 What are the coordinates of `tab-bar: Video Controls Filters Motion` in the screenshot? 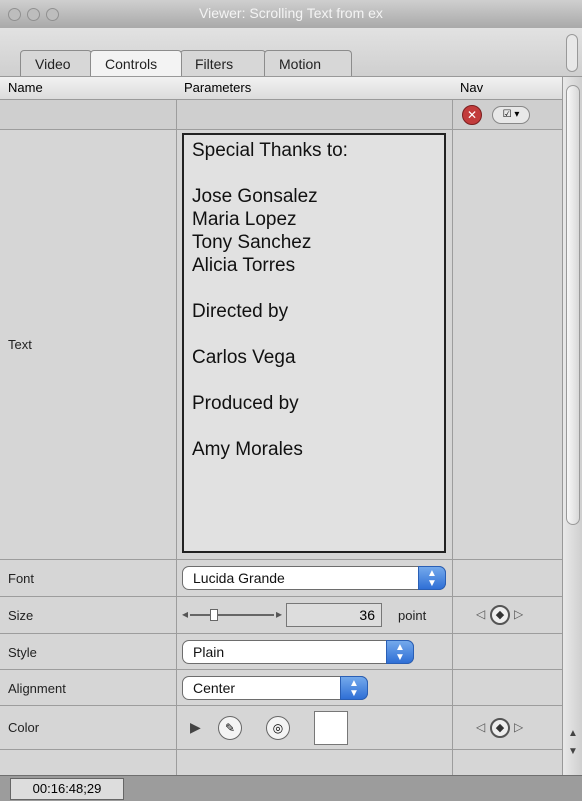 It's located at (291, 52).